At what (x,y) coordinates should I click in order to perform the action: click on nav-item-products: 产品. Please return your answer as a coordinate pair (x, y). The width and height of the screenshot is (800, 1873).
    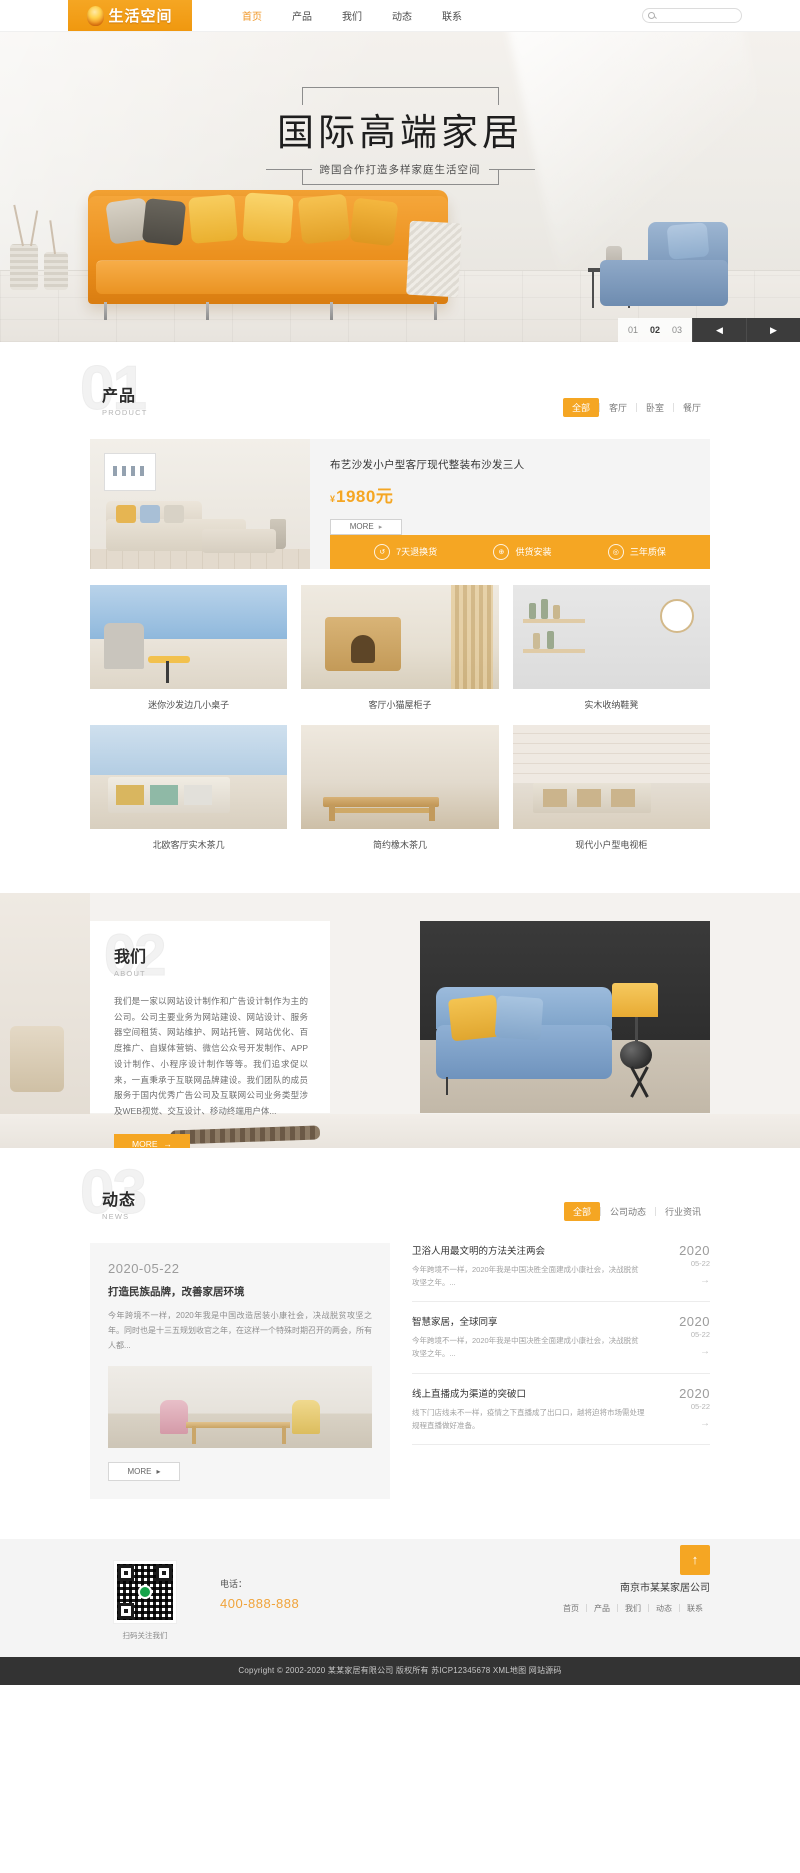
    Looking at the image, I should click on (302, 15).